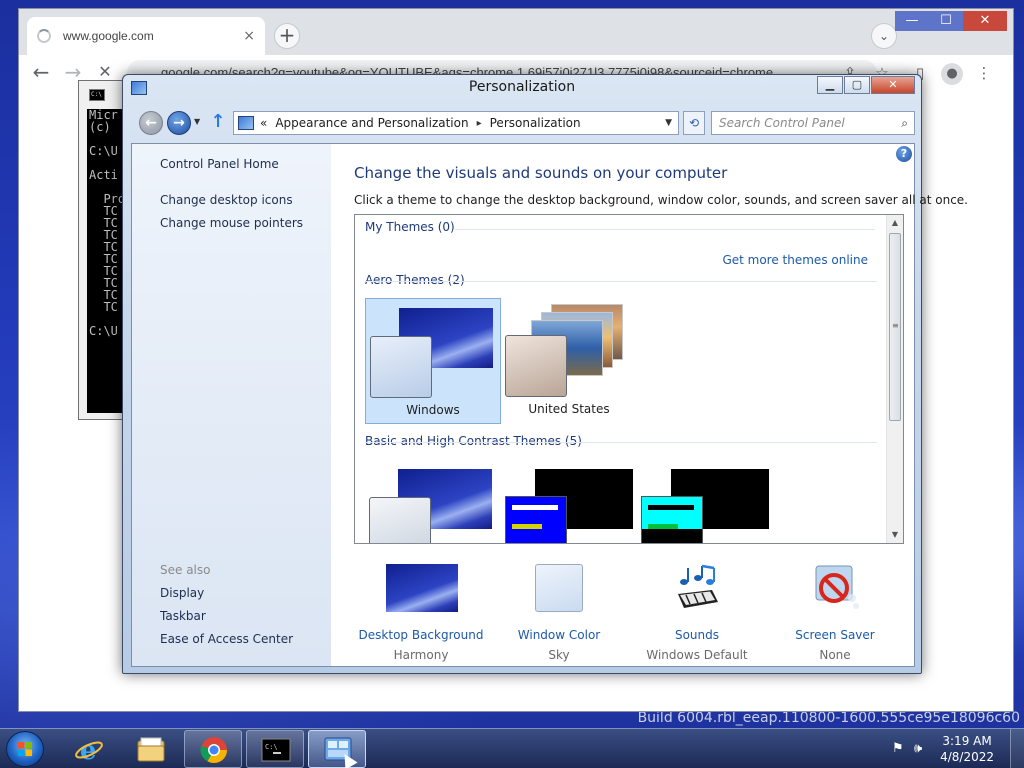  I want to click on loading-spinner-icon, so click(44, 36).